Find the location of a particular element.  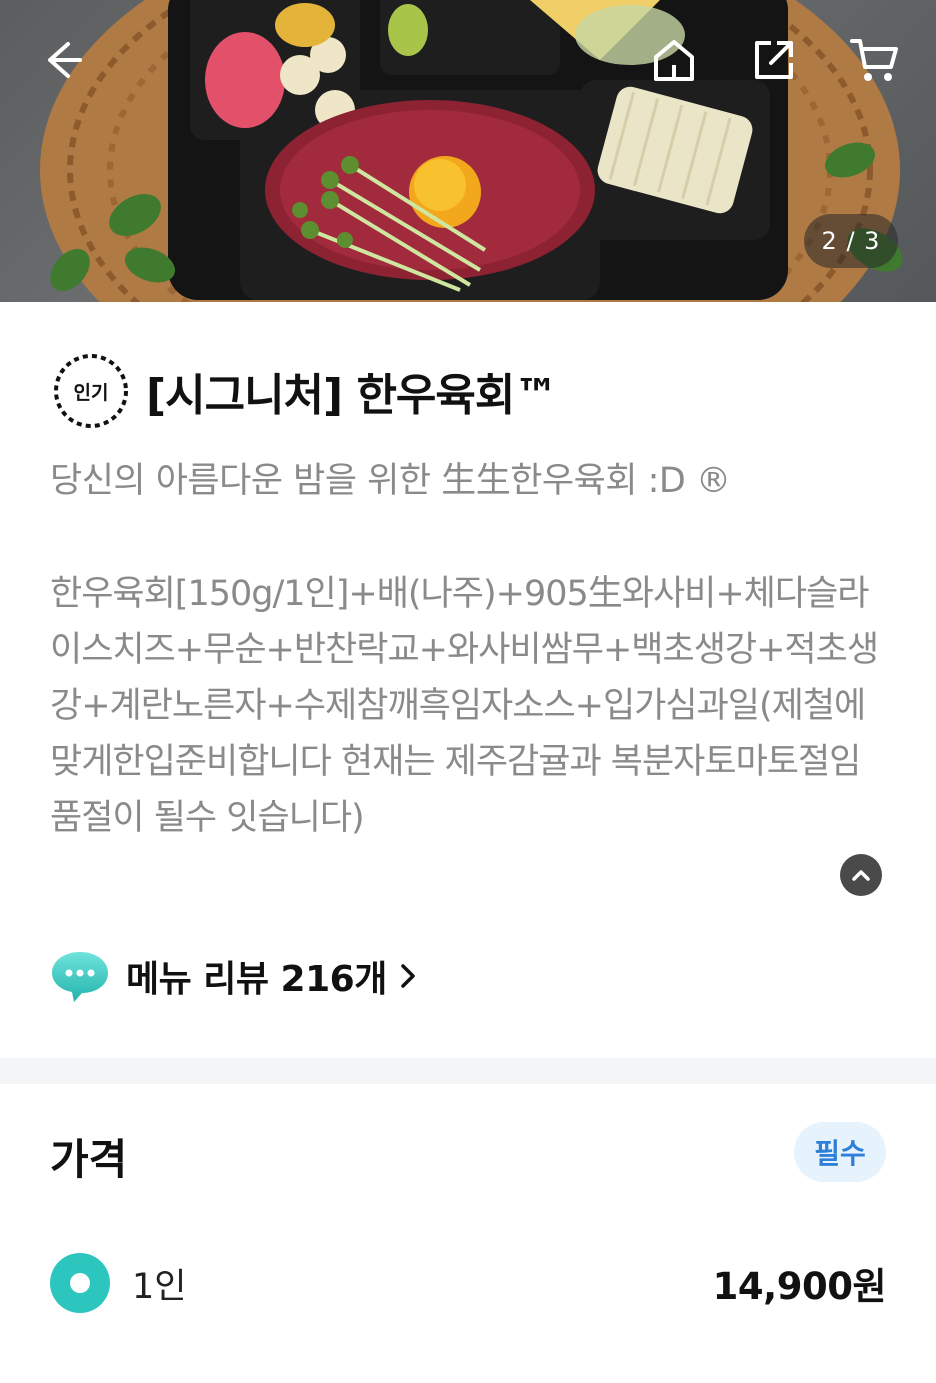

popular-badge: 인기 is located at coordinates (91, 391).